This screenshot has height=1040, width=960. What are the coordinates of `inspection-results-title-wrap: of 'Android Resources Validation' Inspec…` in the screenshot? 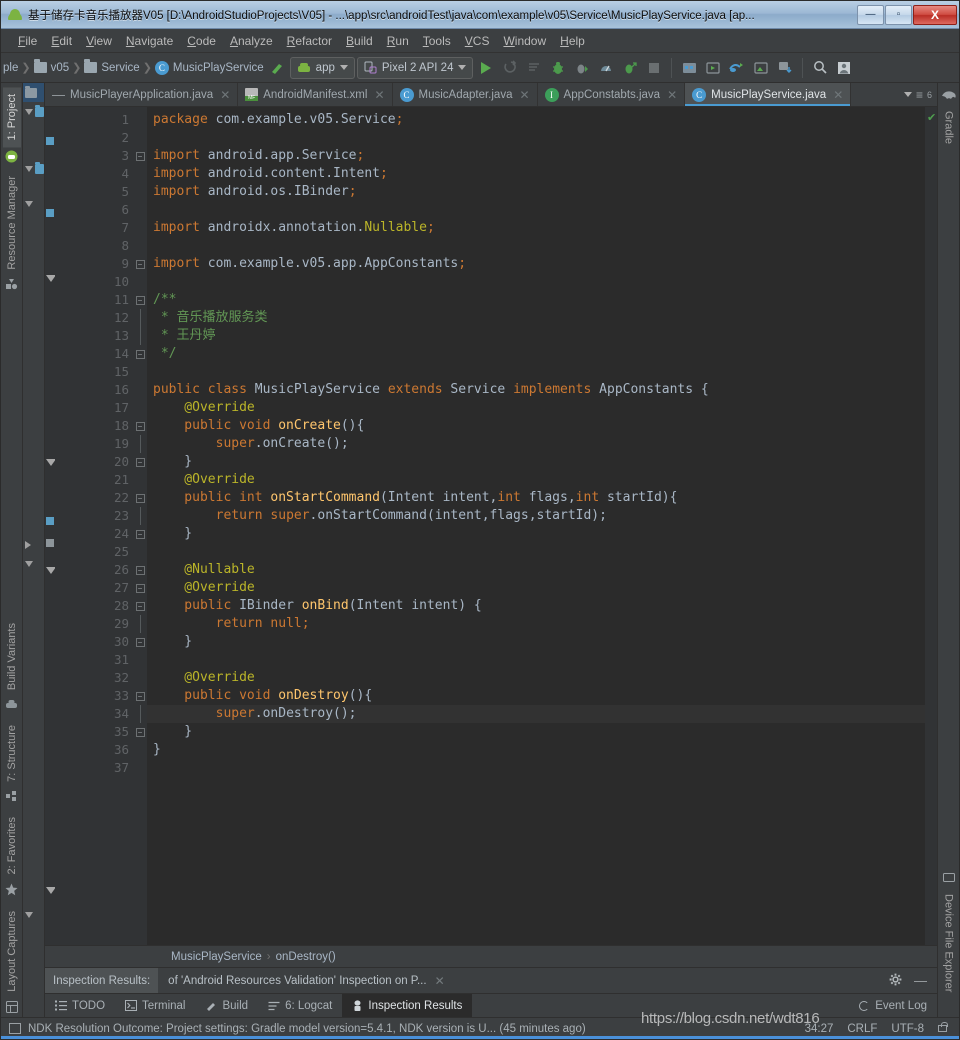 It's located at (306, 981).